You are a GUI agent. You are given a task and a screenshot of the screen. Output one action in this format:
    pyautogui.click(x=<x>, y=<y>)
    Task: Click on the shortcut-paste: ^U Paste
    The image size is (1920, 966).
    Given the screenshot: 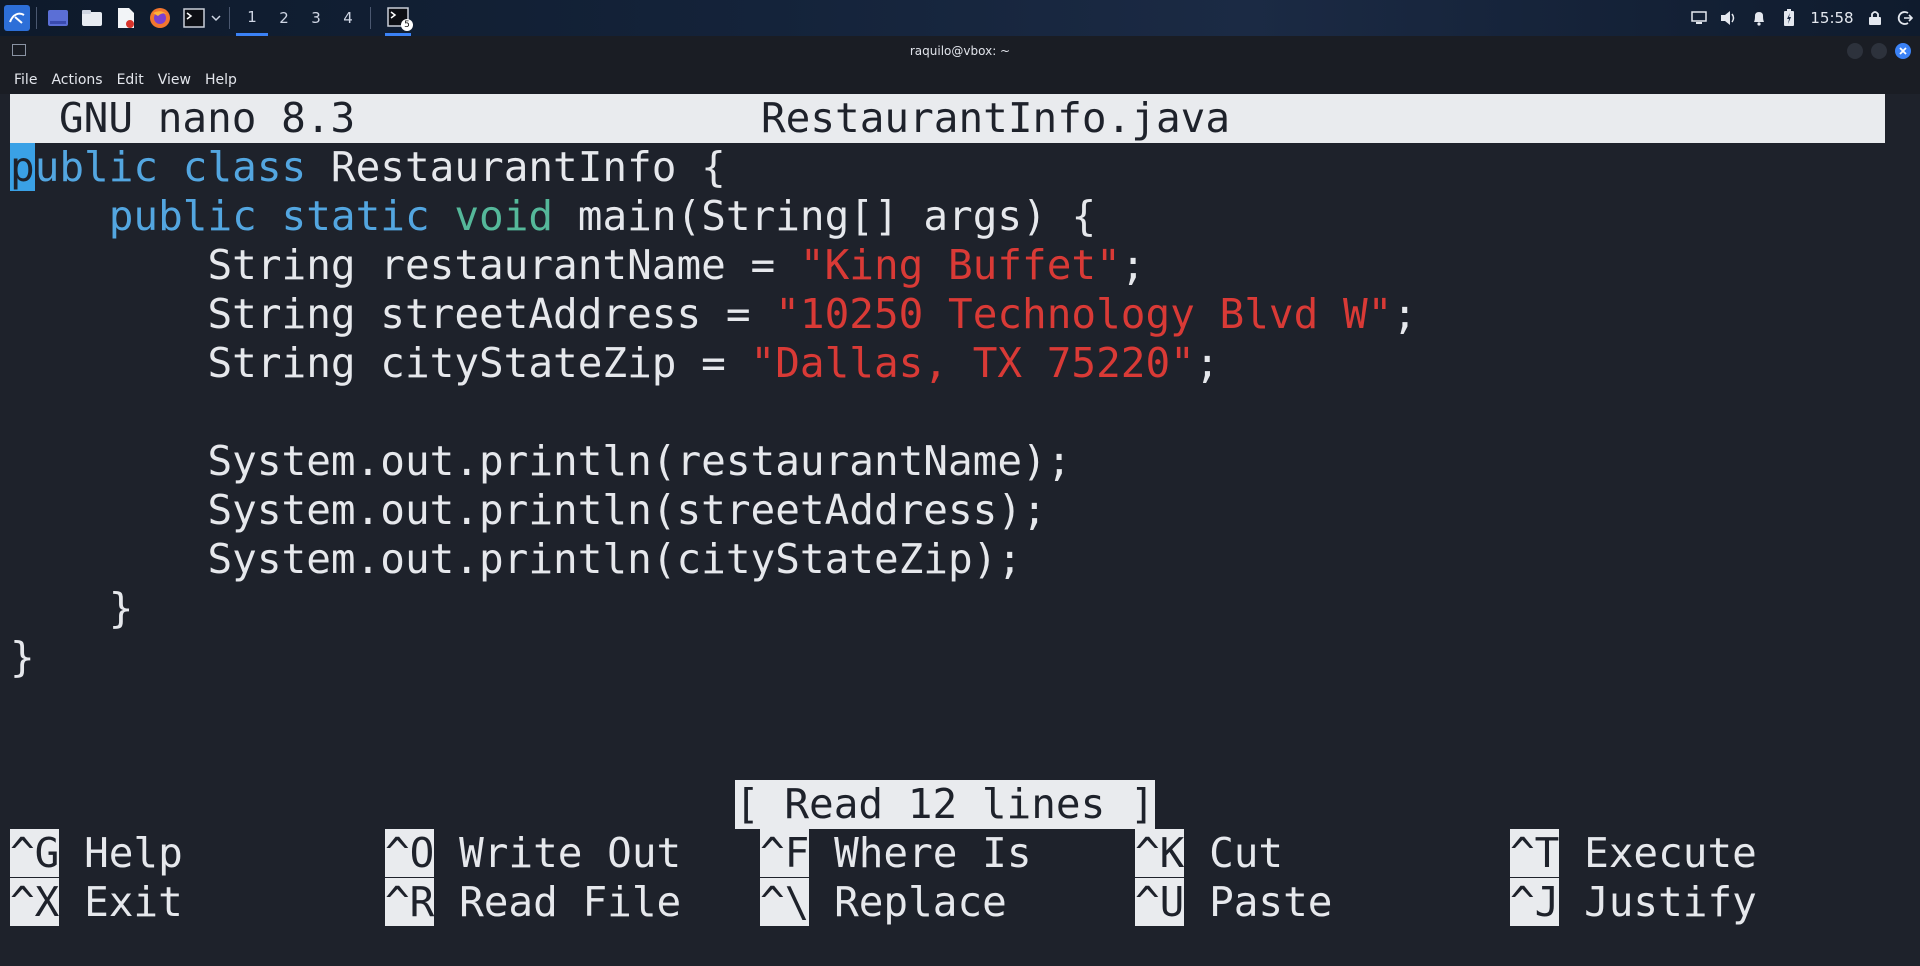 What is the action you would take?
    pyautogui.click(x=1233, y=902)
    